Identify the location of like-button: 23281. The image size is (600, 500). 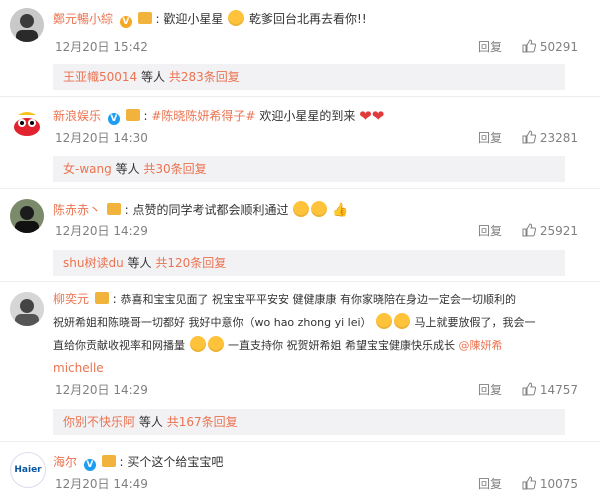
(550, 137).